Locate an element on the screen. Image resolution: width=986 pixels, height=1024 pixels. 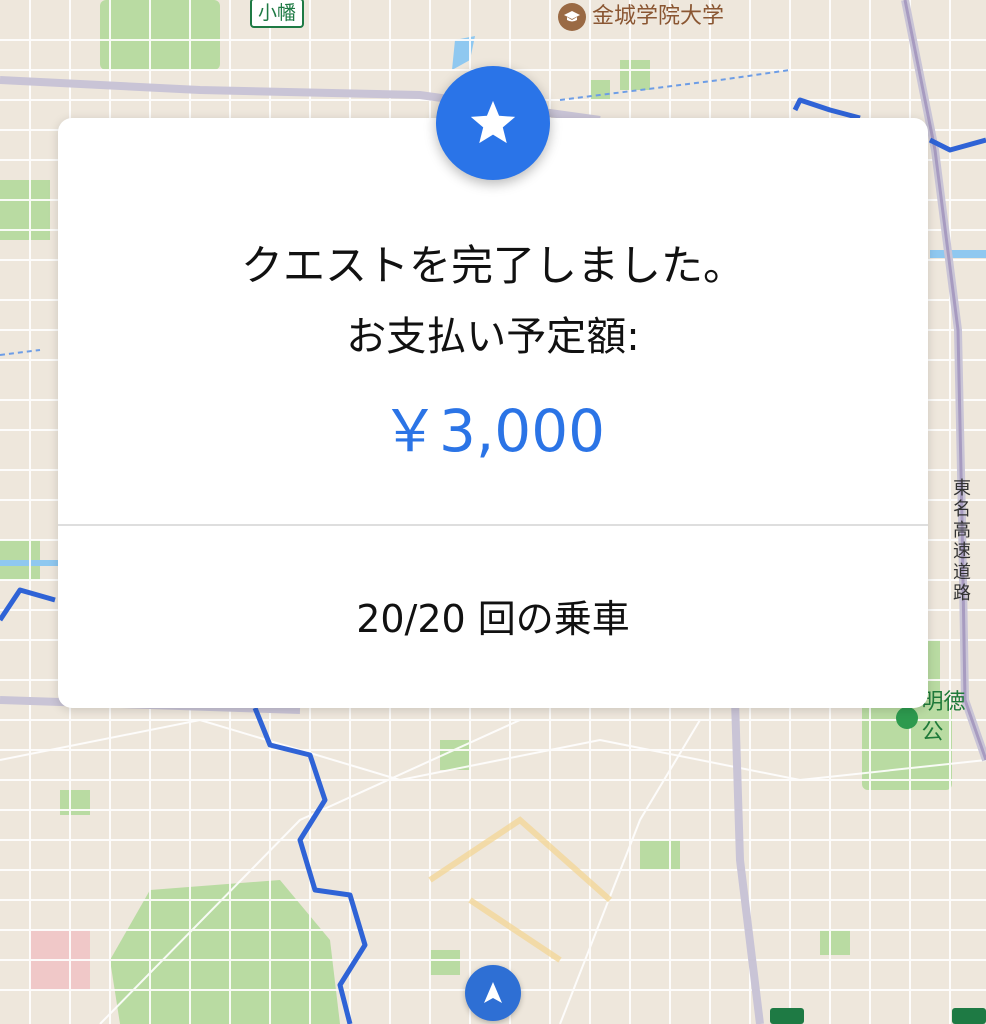
kinjo-university-poi: 金城学院大学 is located at coordinates (641, 17).